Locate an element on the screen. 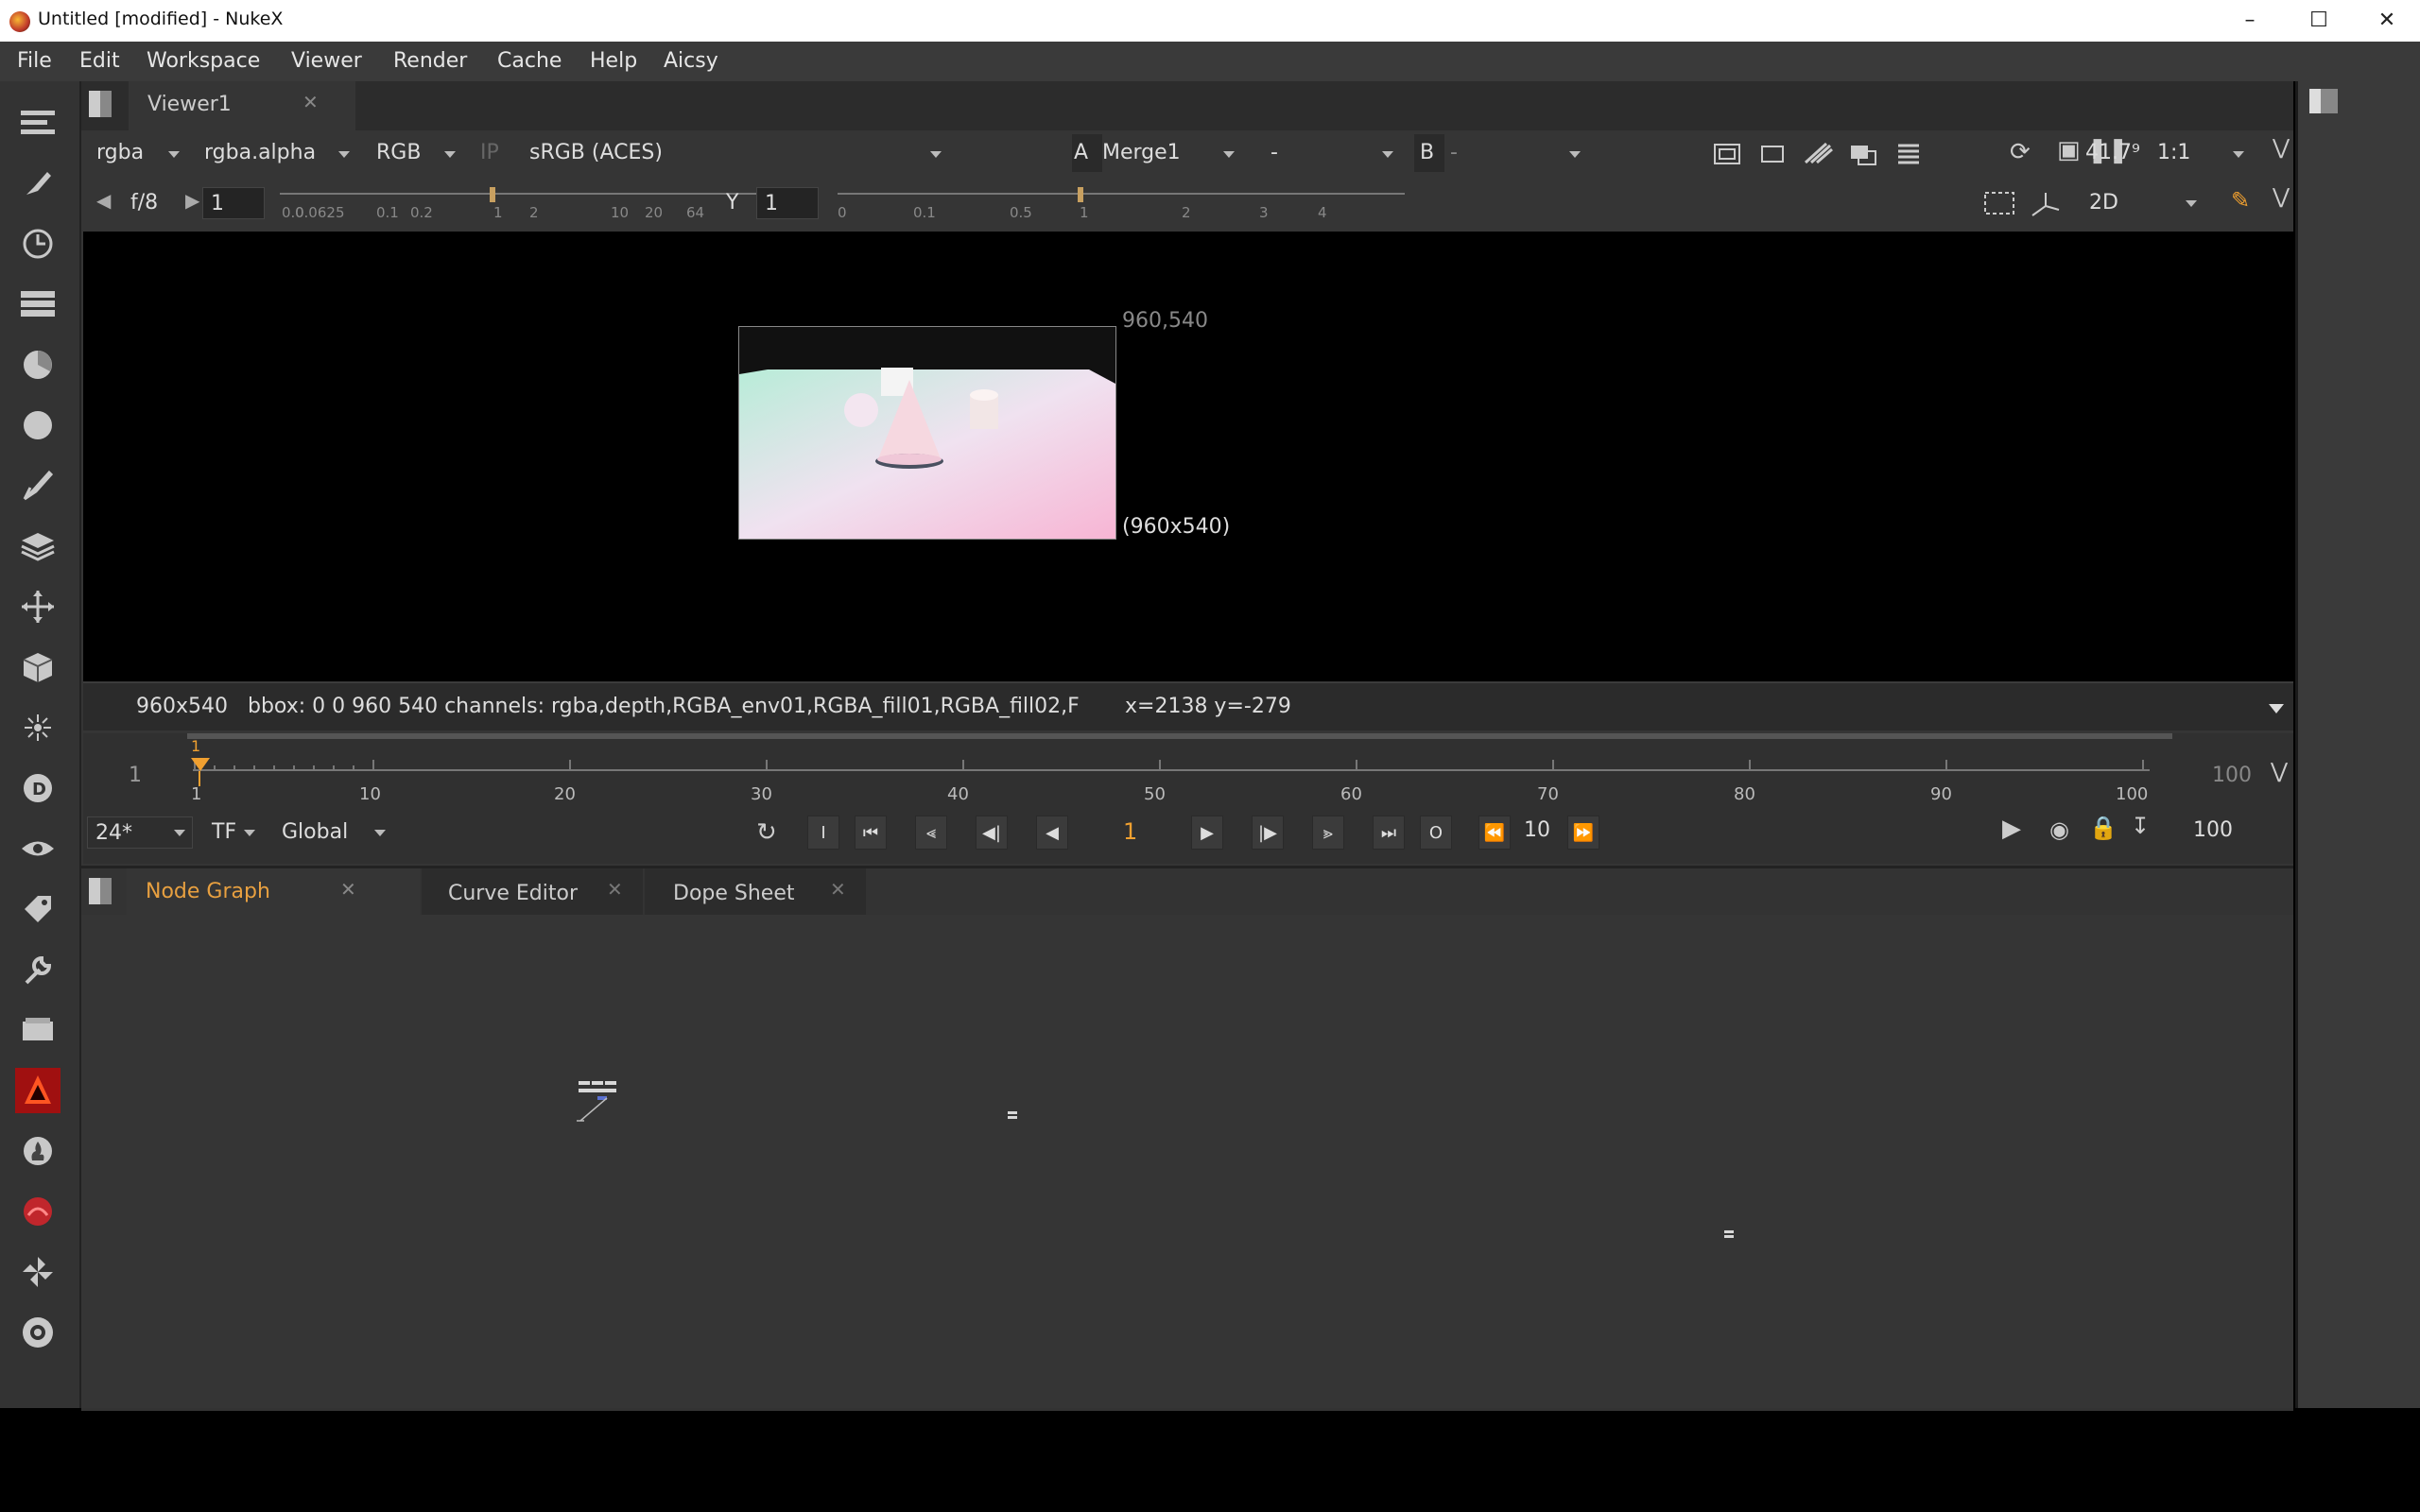  record-icon: ◉ is located at coordinates (2059, 829).